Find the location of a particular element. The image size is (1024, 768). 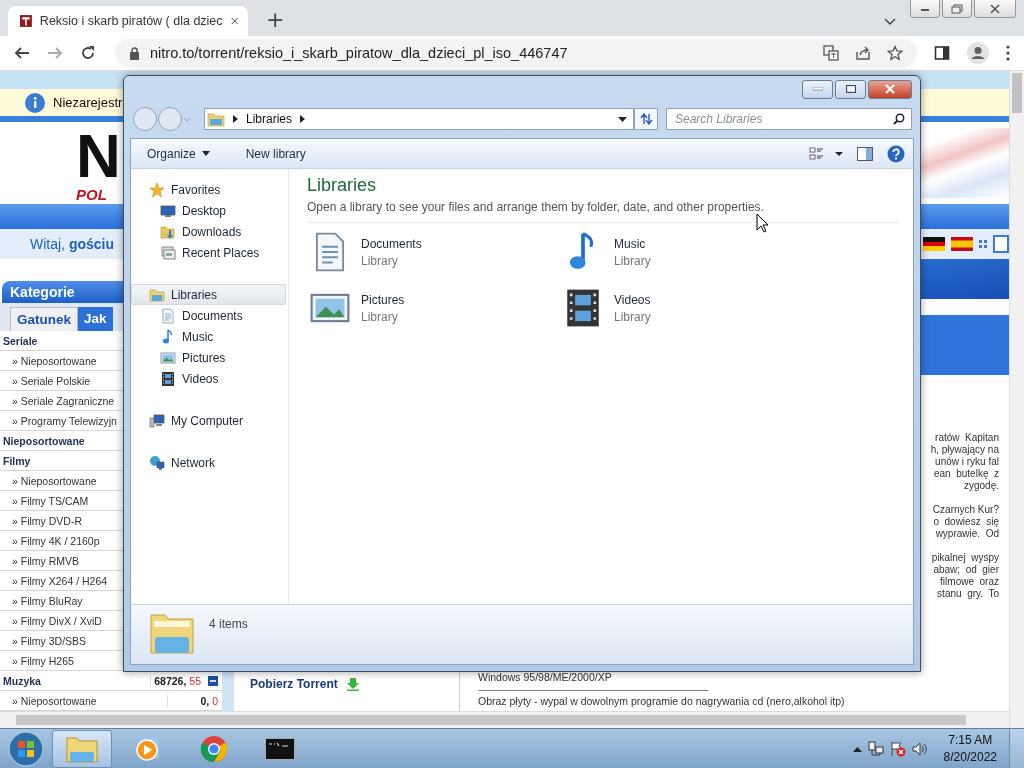

subcategory-link: » Filmy RMVB is located at coordinates (40, 560).